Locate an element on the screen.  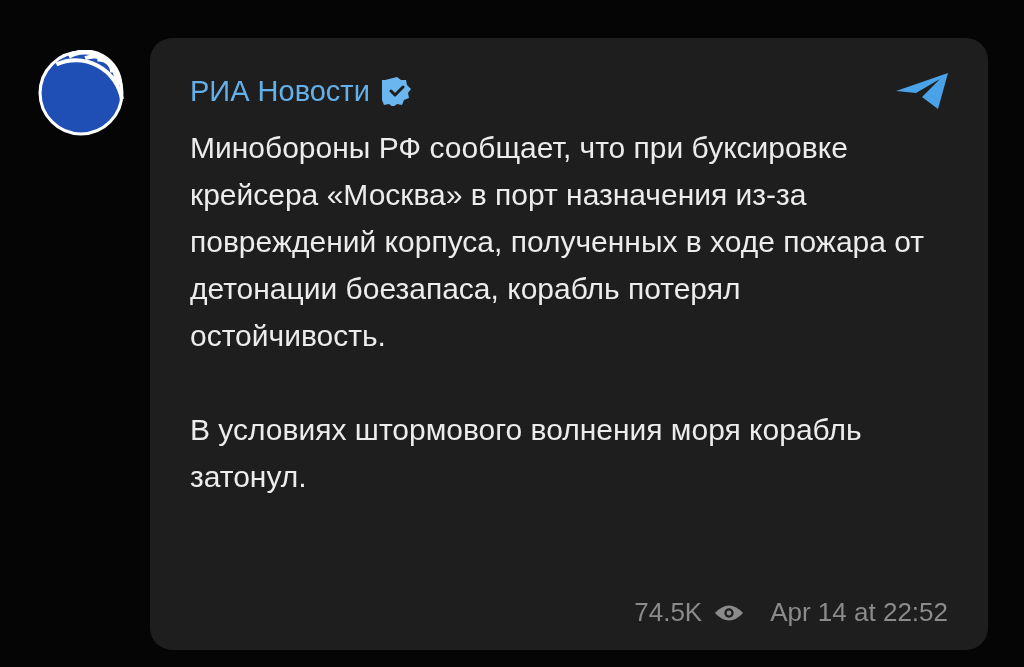
message-text: В условиях штормового волнения моря корабль затонул. is located at coordinates (526, 453).